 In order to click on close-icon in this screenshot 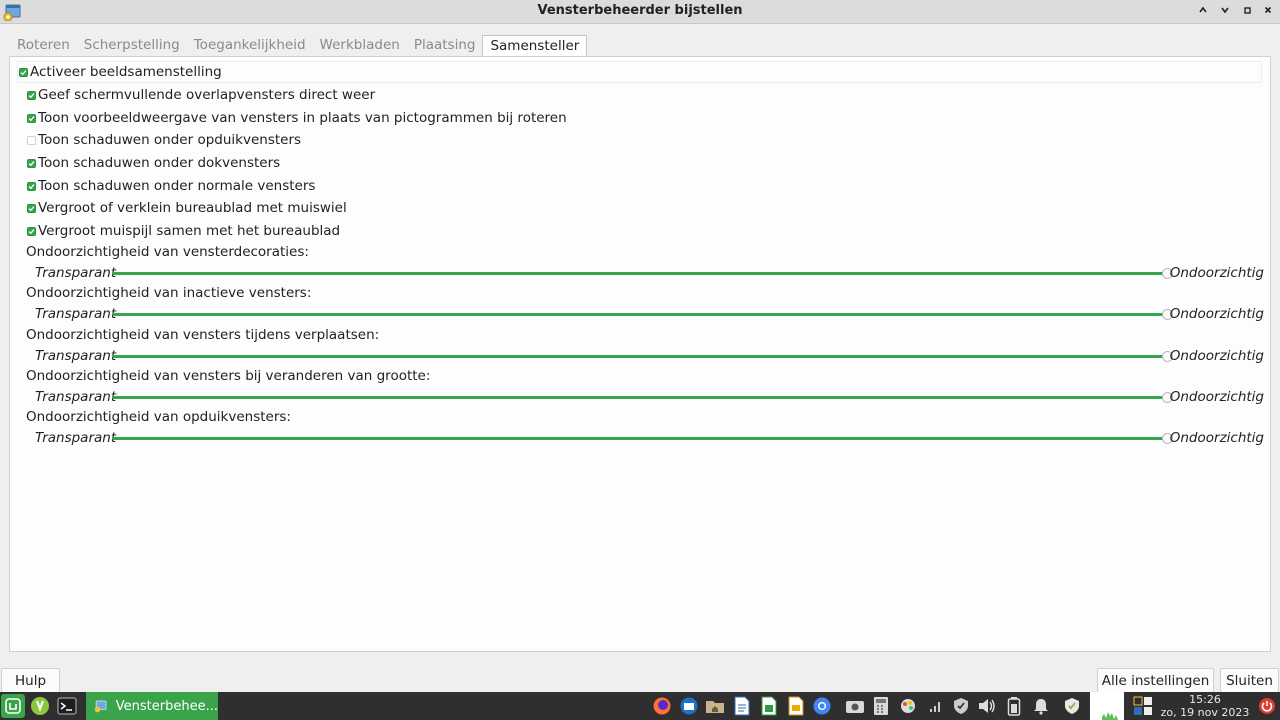, I will do `click(1268, 10)`.